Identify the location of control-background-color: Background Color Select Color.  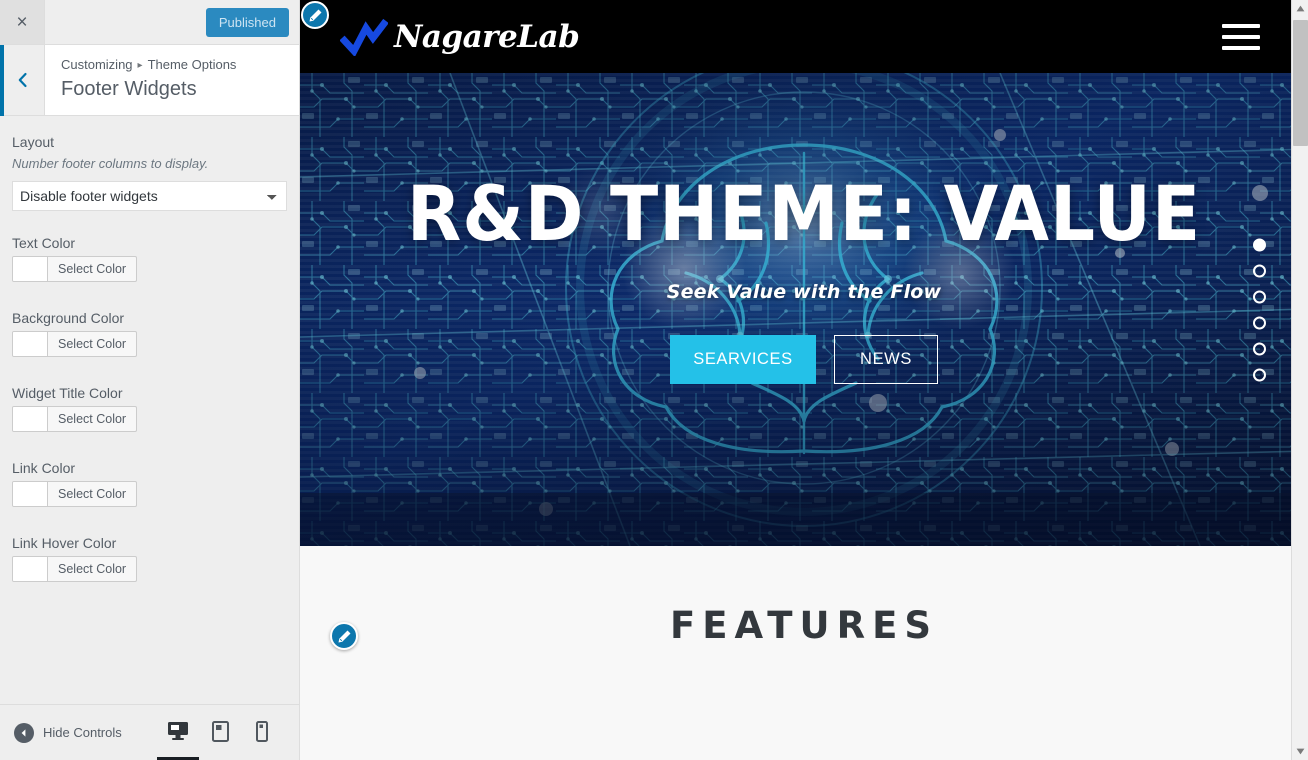
(149, 334).